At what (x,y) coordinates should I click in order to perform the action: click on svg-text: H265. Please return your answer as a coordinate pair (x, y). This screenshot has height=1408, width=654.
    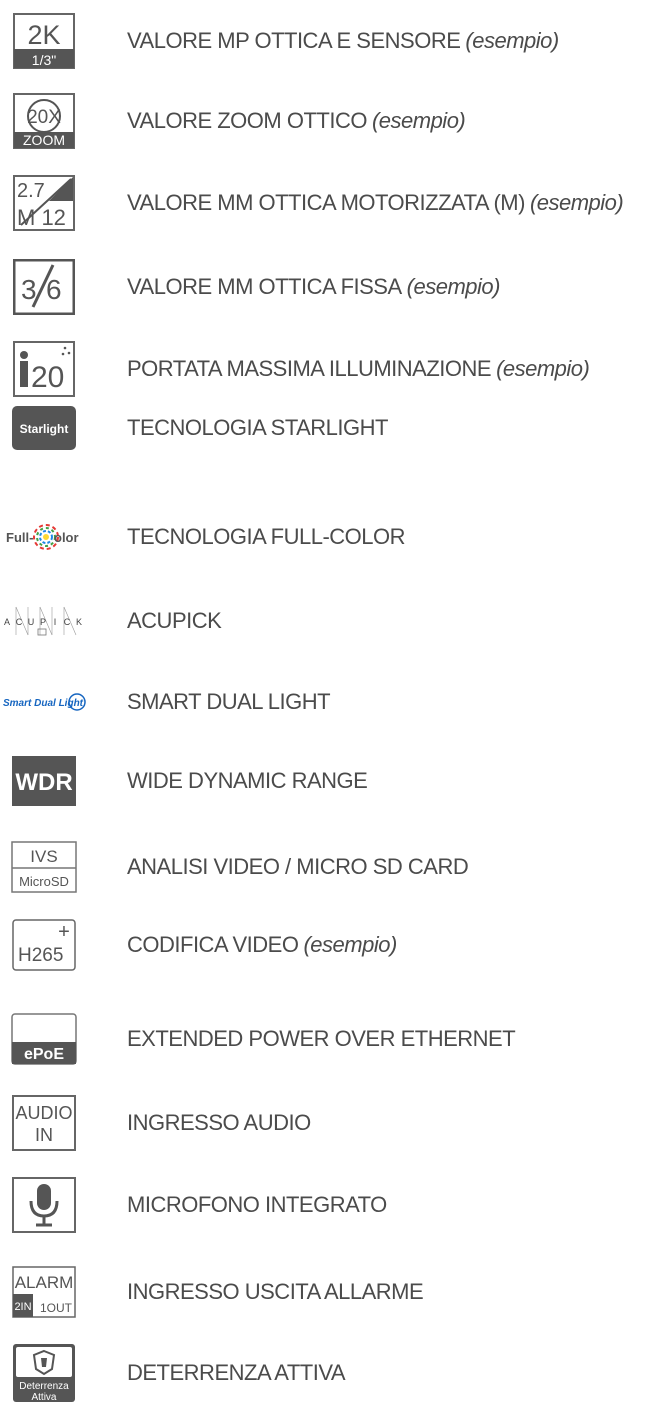
    Looking at the image, I should click on (40, 955).